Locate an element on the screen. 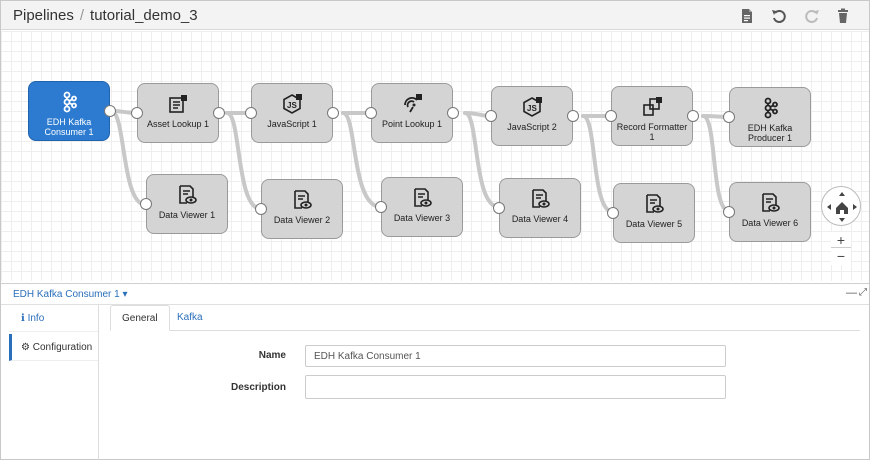 The height and width of the screenshot is (460, 870). node-label: EDH Kafka Consumer 1 is located at coordinates (69, 127).